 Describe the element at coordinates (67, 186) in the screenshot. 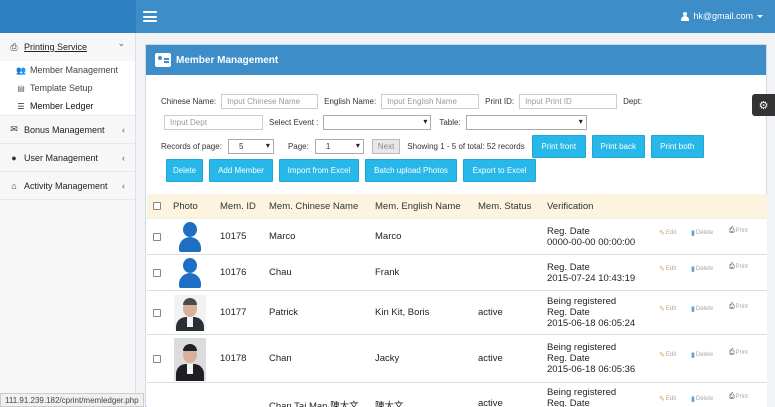

I see `sidebar-item-activity-management: ⌂ Activity Management ‹` at that location.